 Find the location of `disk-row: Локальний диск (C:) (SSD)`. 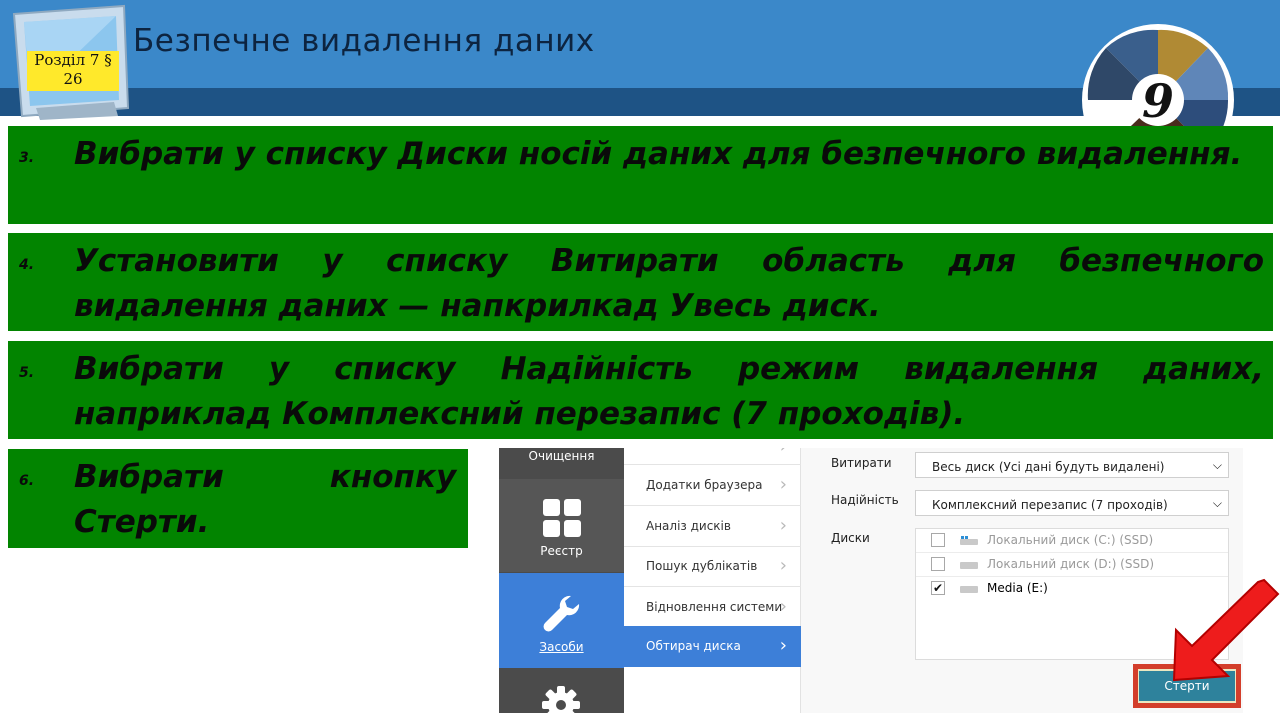

disk-row: Локальний диск (C:) (SSD) is located at coordinates (1072, 541).